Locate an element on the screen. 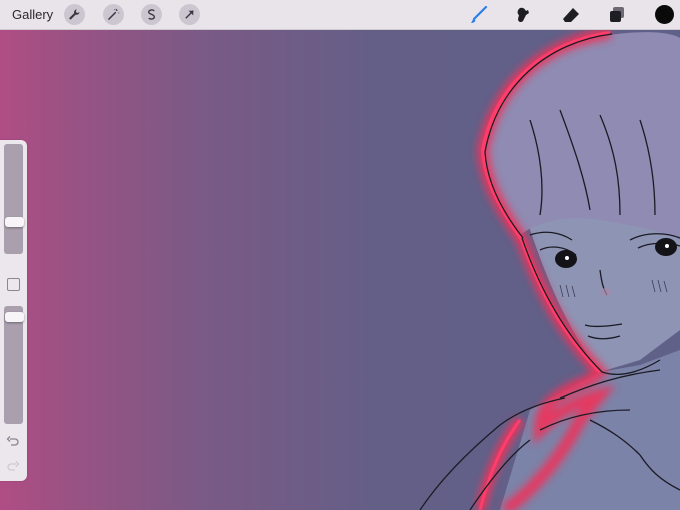  brush-size-handle is located at coordinates (14, 222).